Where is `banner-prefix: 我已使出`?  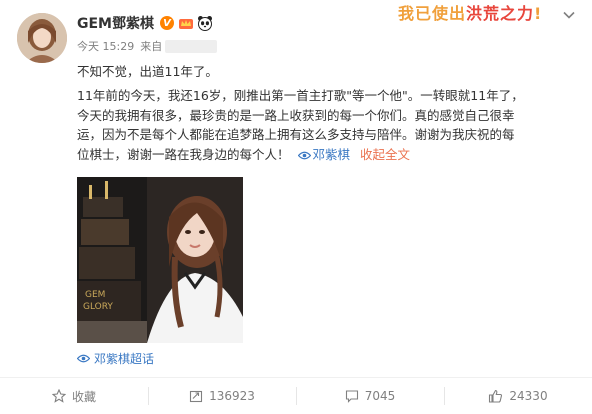
banner-prefix: 我已使出 is located at coordinates (432, 13).